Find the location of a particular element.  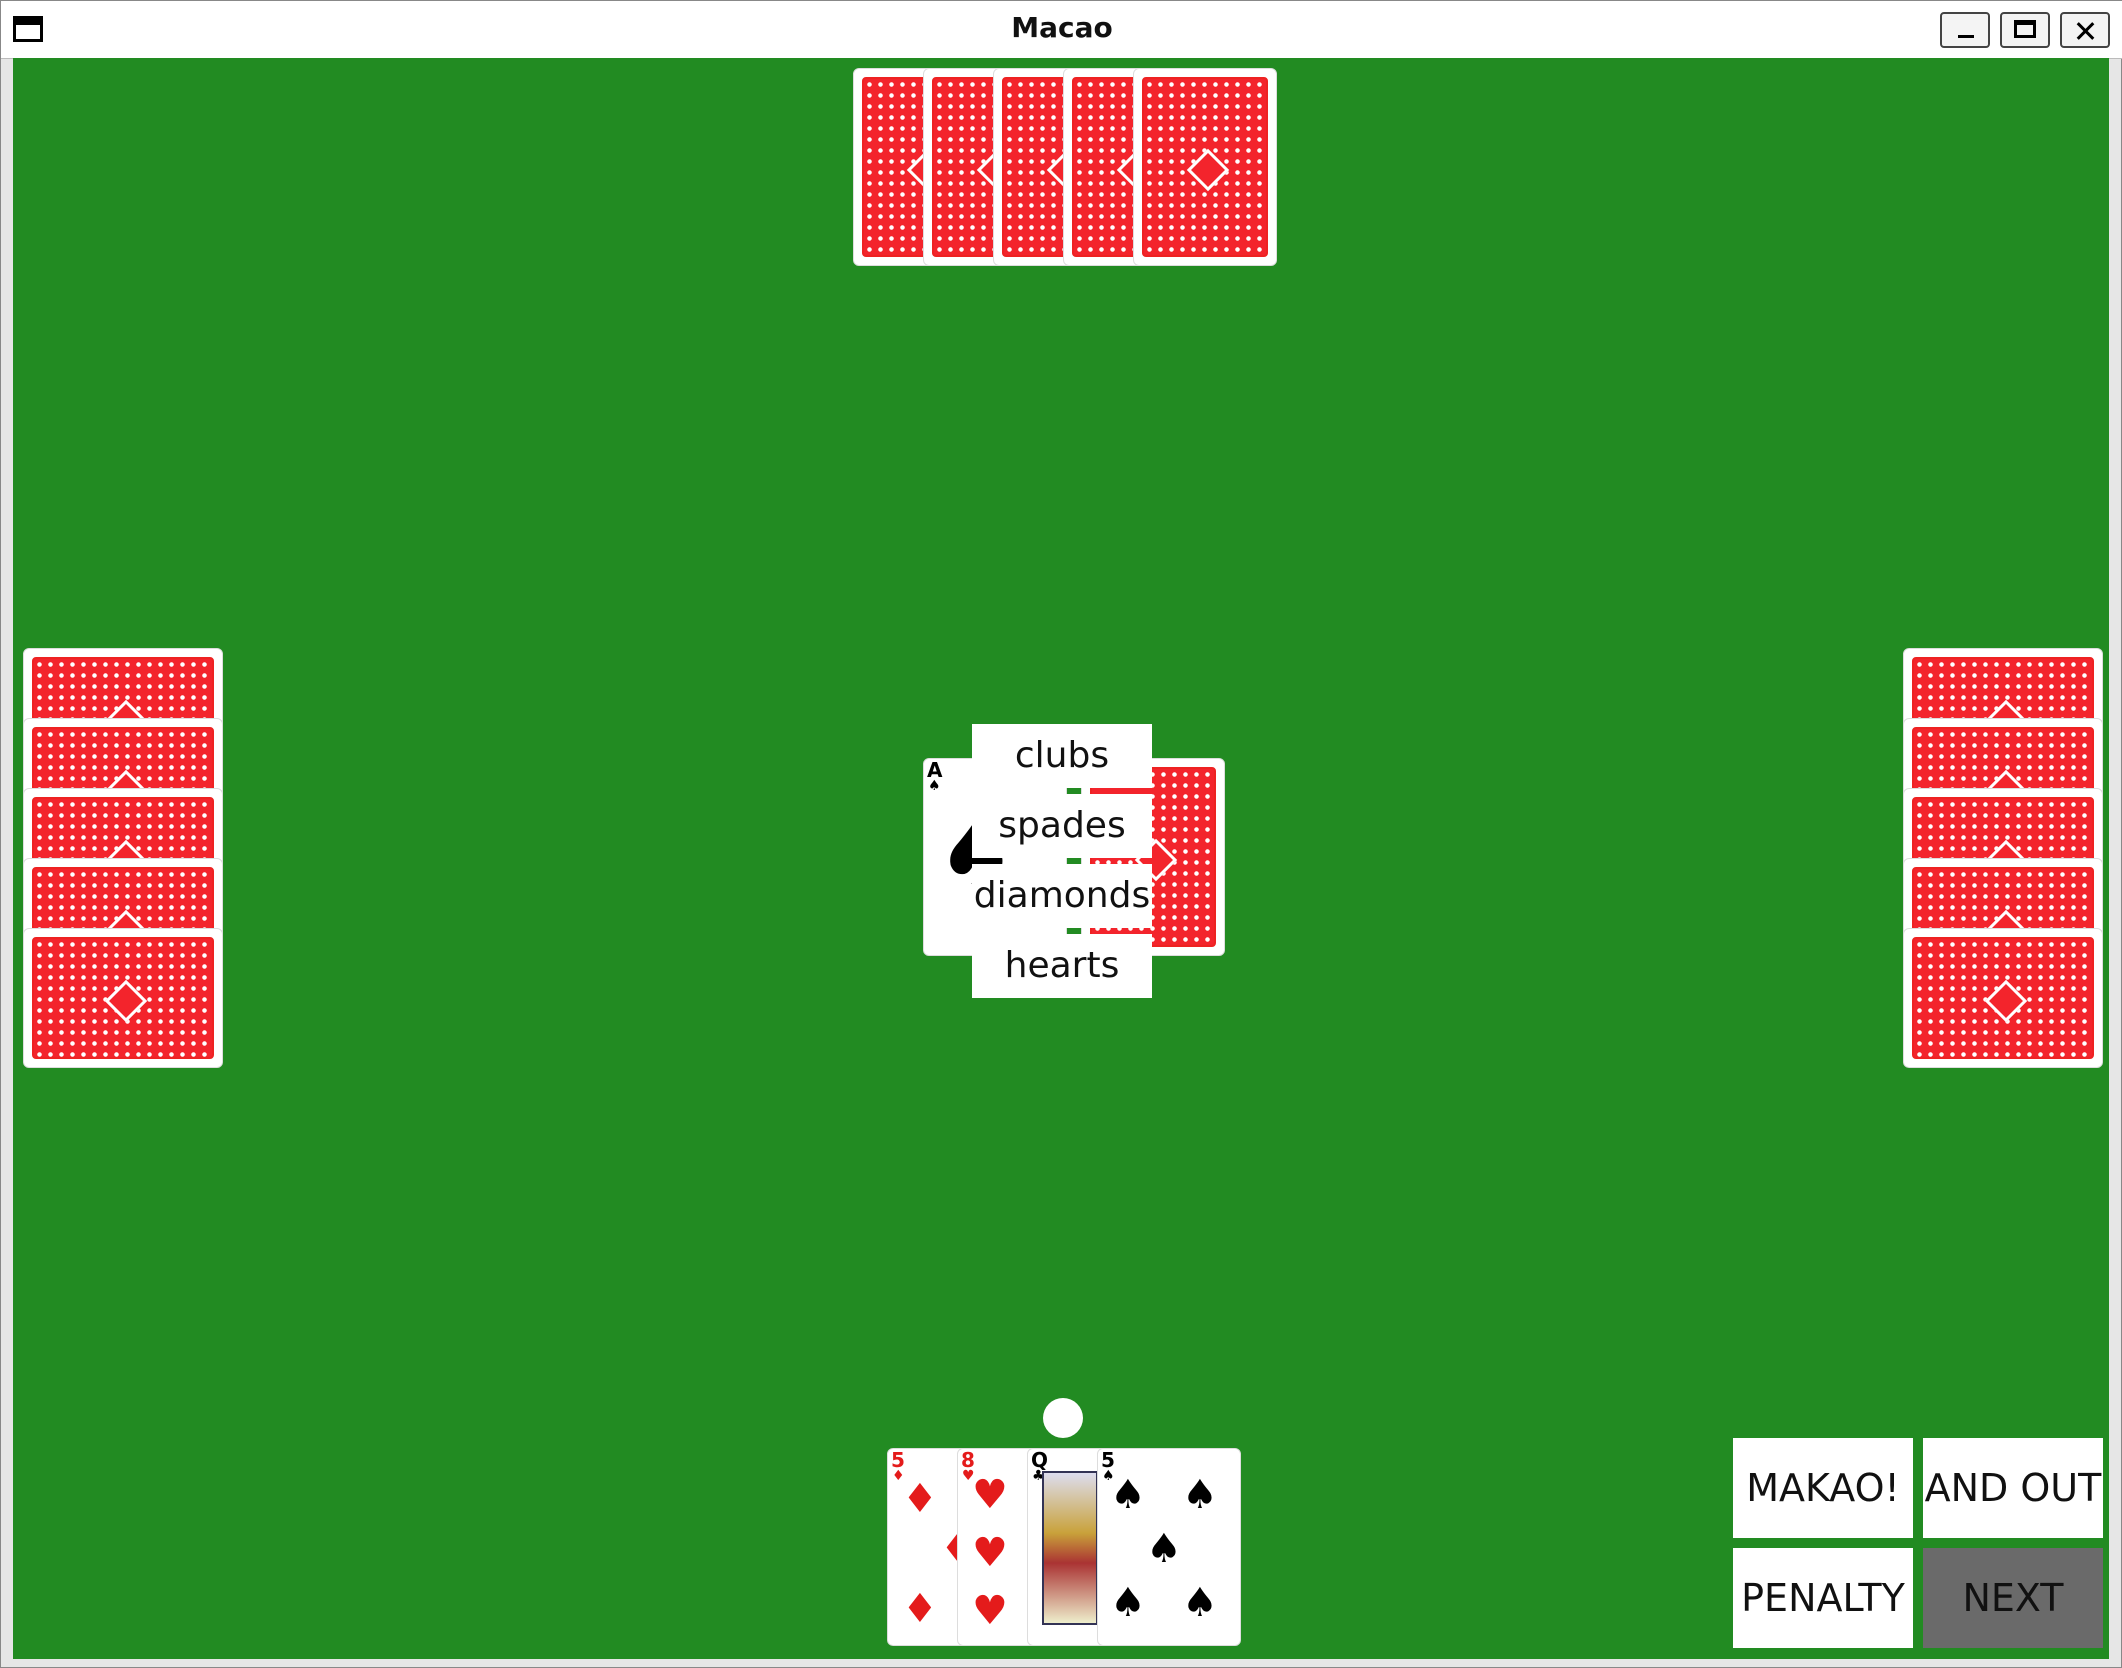

and-out-button: AND OUT is located at coordinates (2013, 1488).